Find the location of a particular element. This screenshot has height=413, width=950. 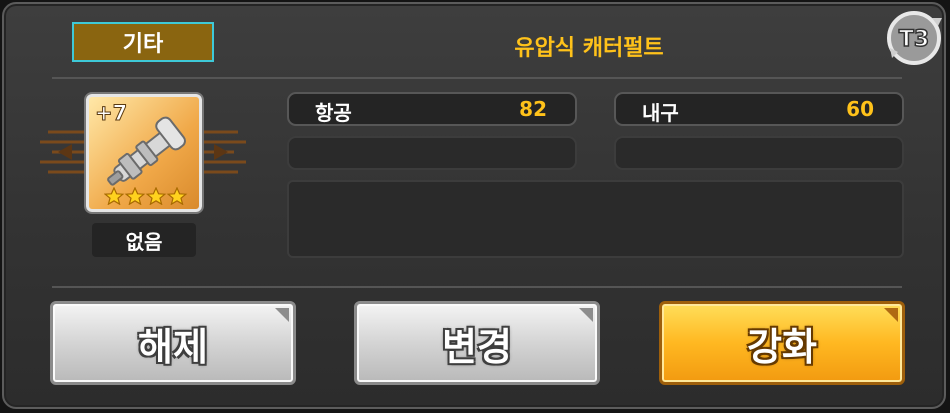

category-badge: 기타 is located at coordinates (143, 42).